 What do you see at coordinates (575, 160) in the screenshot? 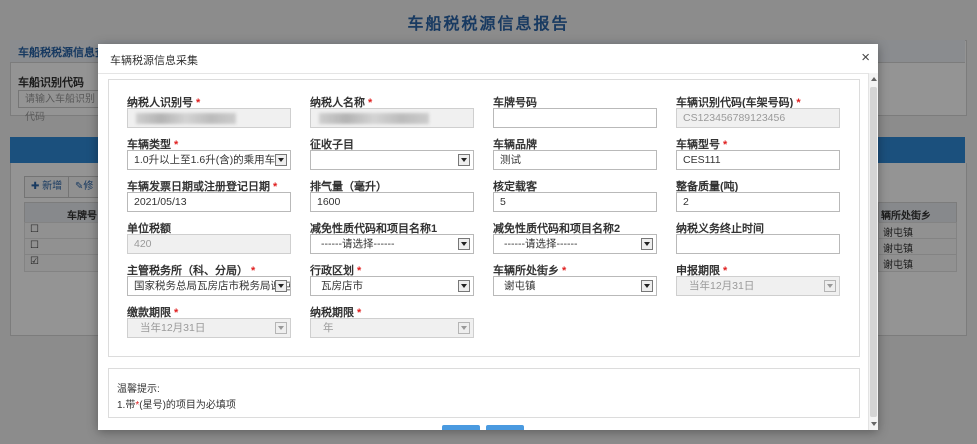
I see `brand-input: 测试` at bounding box center [575, 160].